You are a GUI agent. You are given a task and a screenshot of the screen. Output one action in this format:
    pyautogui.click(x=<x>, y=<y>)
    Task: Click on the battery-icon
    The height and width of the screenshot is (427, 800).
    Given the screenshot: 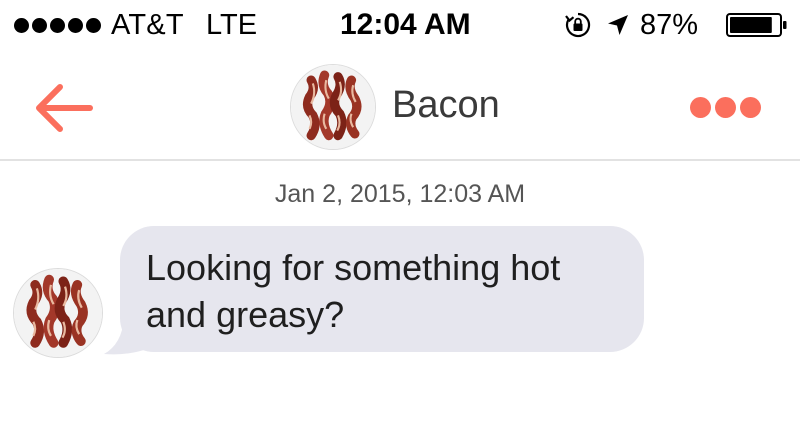 What is the action you would take?
    pyautogui.click(x=756, y=25)
    